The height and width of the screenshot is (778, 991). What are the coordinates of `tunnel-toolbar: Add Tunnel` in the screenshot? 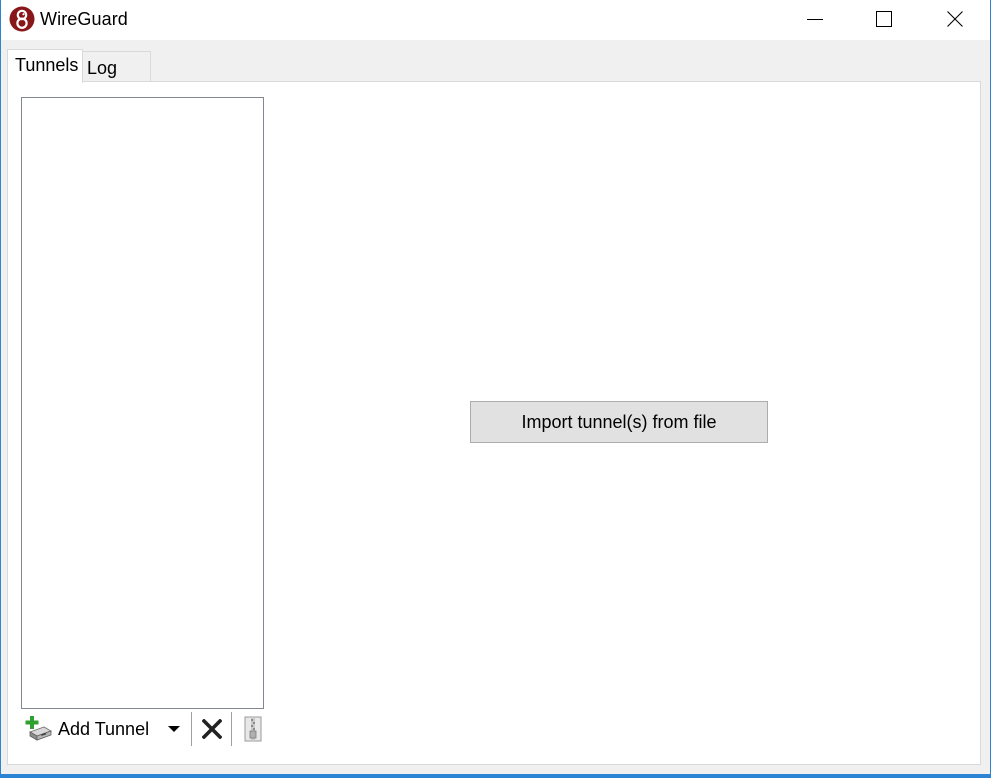 It's located at (151, 729).